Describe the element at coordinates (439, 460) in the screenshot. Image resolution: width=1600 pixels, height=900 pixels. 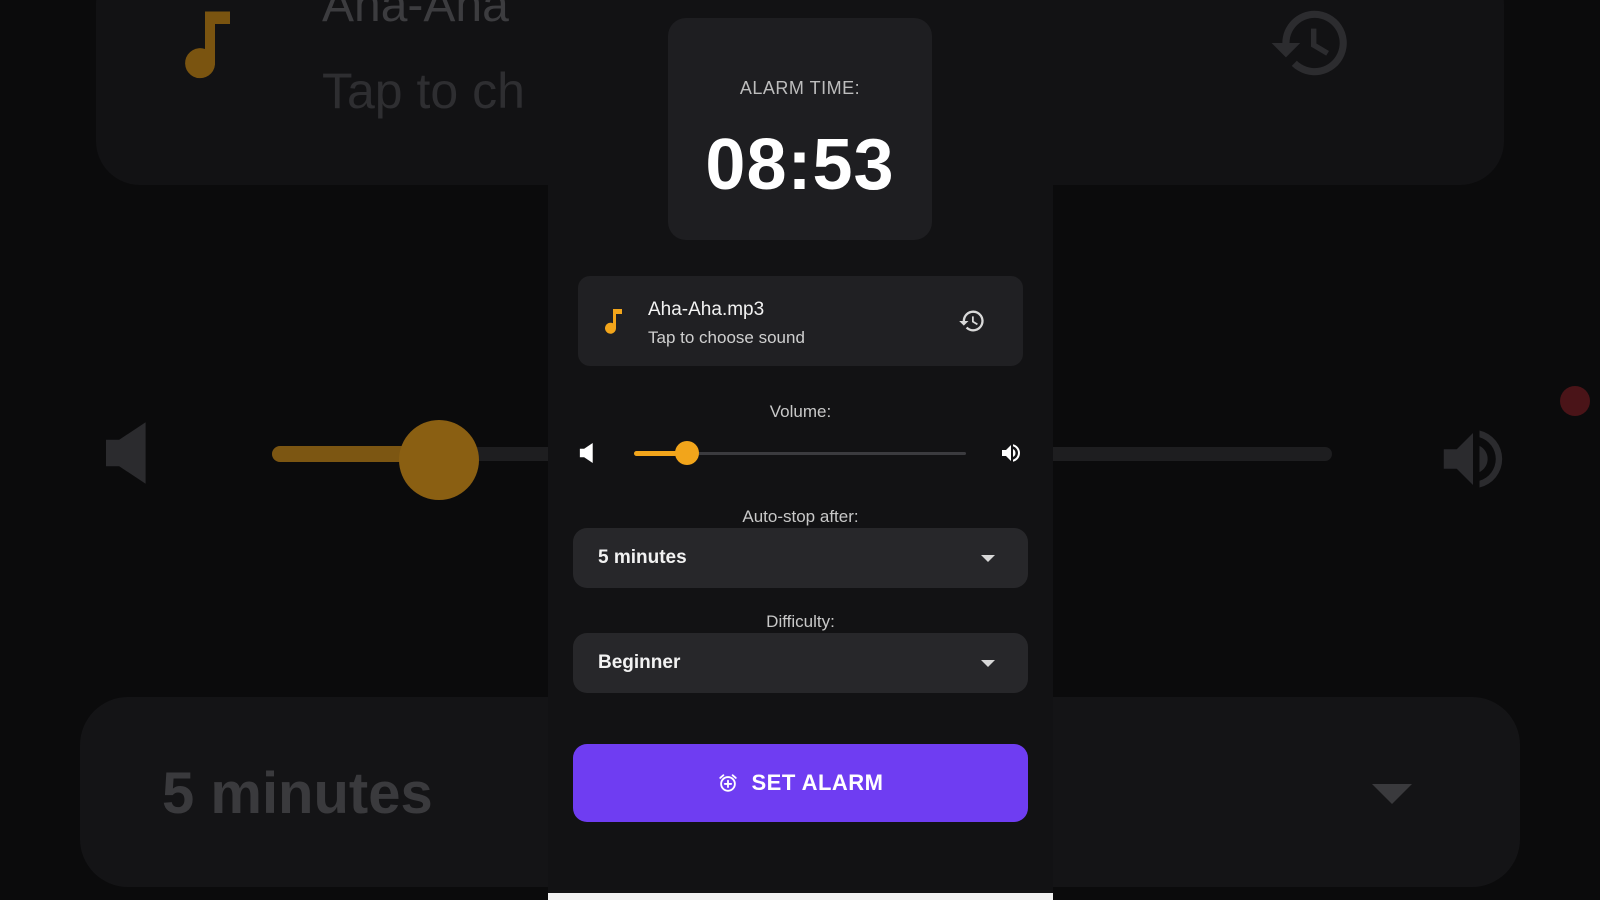
I see `bg-slider-thumb` at that location.